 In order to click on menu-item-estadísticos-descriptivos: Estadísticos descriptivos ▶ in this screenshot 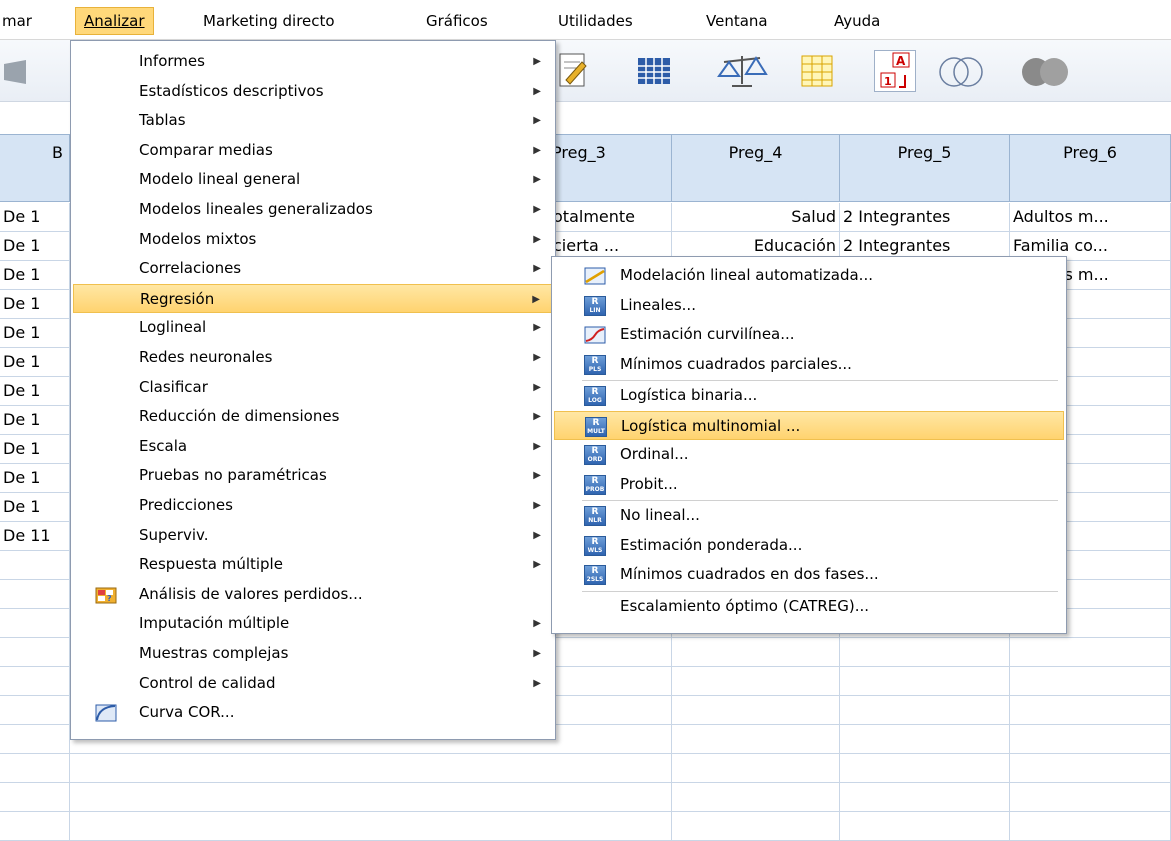, I will do `click(313, 91)`.